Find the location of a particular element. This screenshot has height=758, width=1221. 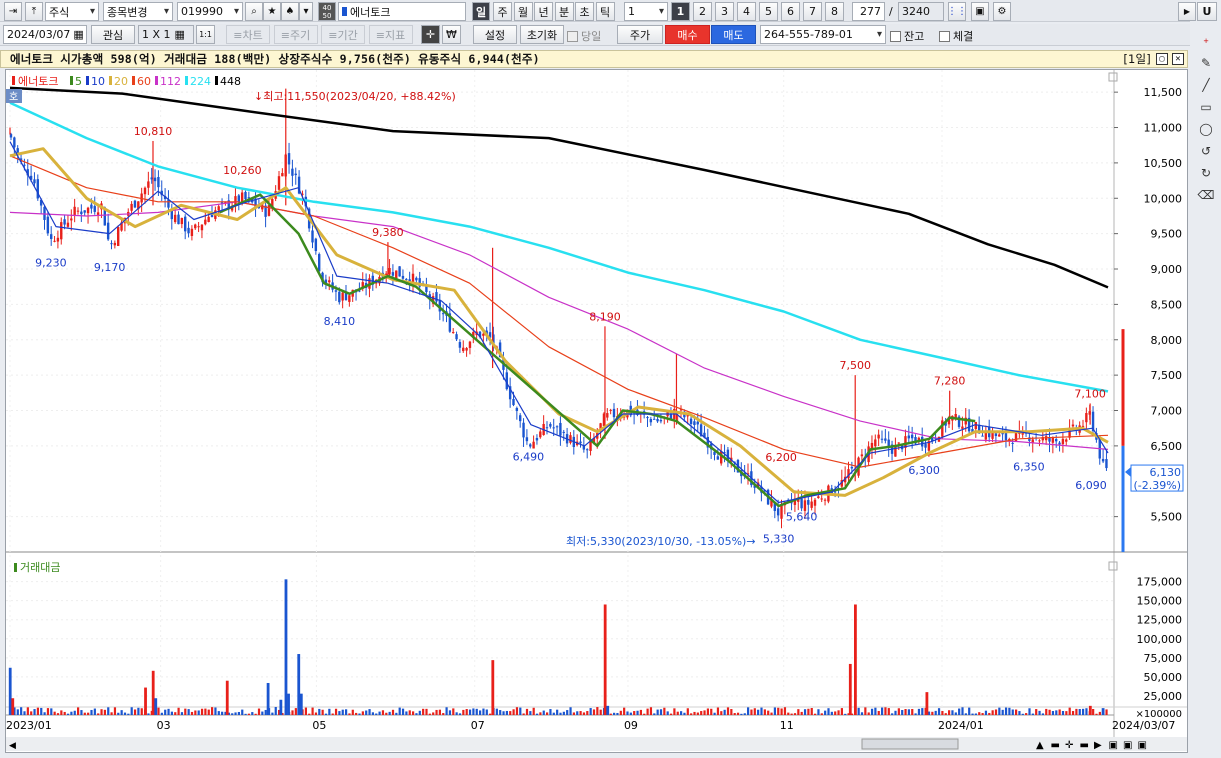

chevron-down-icon: ▾ is located at coordinates (306, 11).